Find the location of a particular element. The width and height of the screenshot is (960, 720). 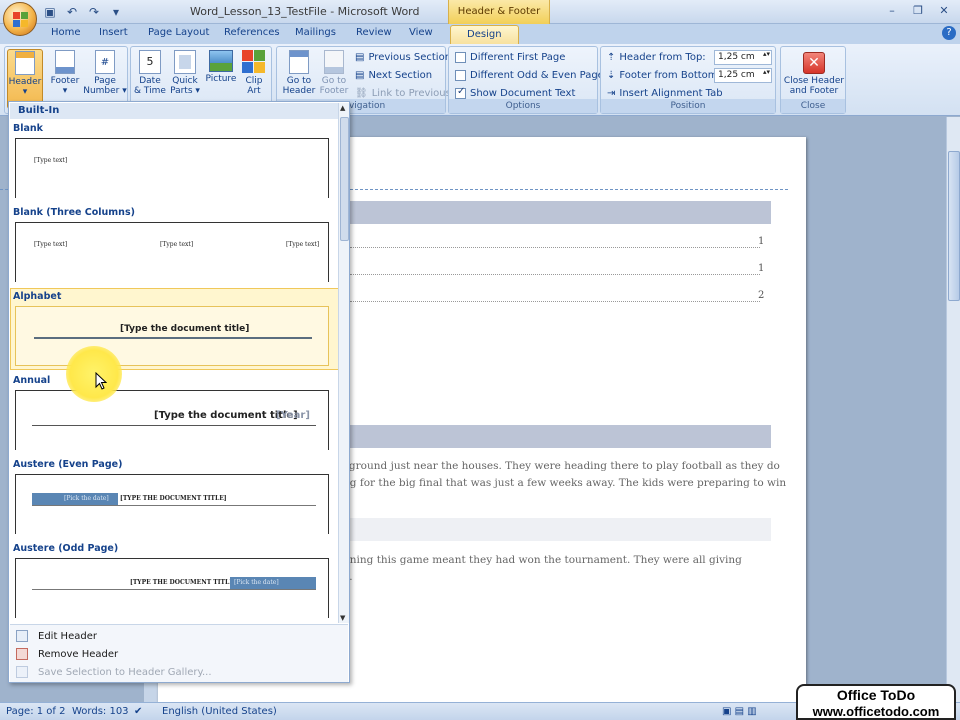

watermark-url: www.officetodo.com is located at coordinates (876, 711).